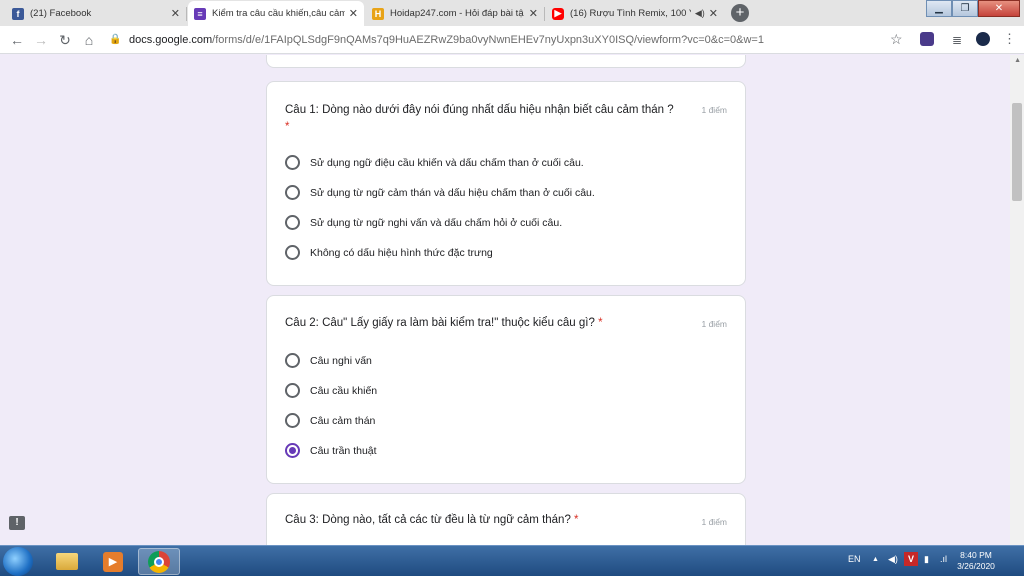 The height and width of the screenshot is (576, 1024). What do you see at coordinates (939, 8) in the screenshot?
I see `minimize-button: ▁` at bounding box center [939, 8].